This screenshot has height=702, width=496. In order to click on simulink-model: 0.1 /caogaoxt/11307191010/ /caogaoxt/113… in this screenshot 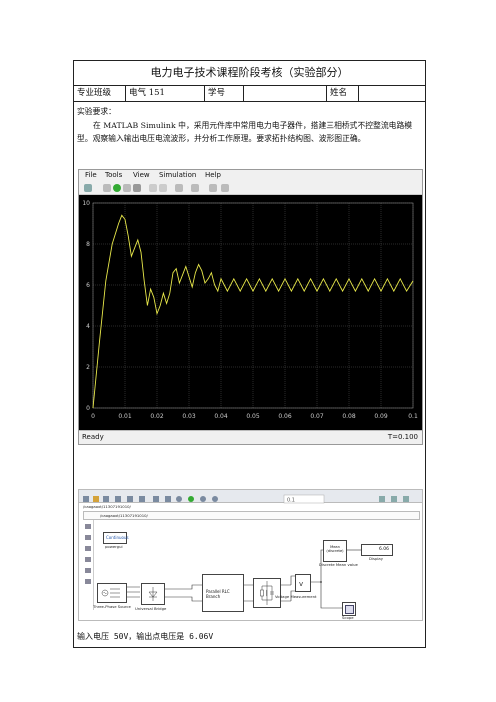, I will do `click(250, 555)`.